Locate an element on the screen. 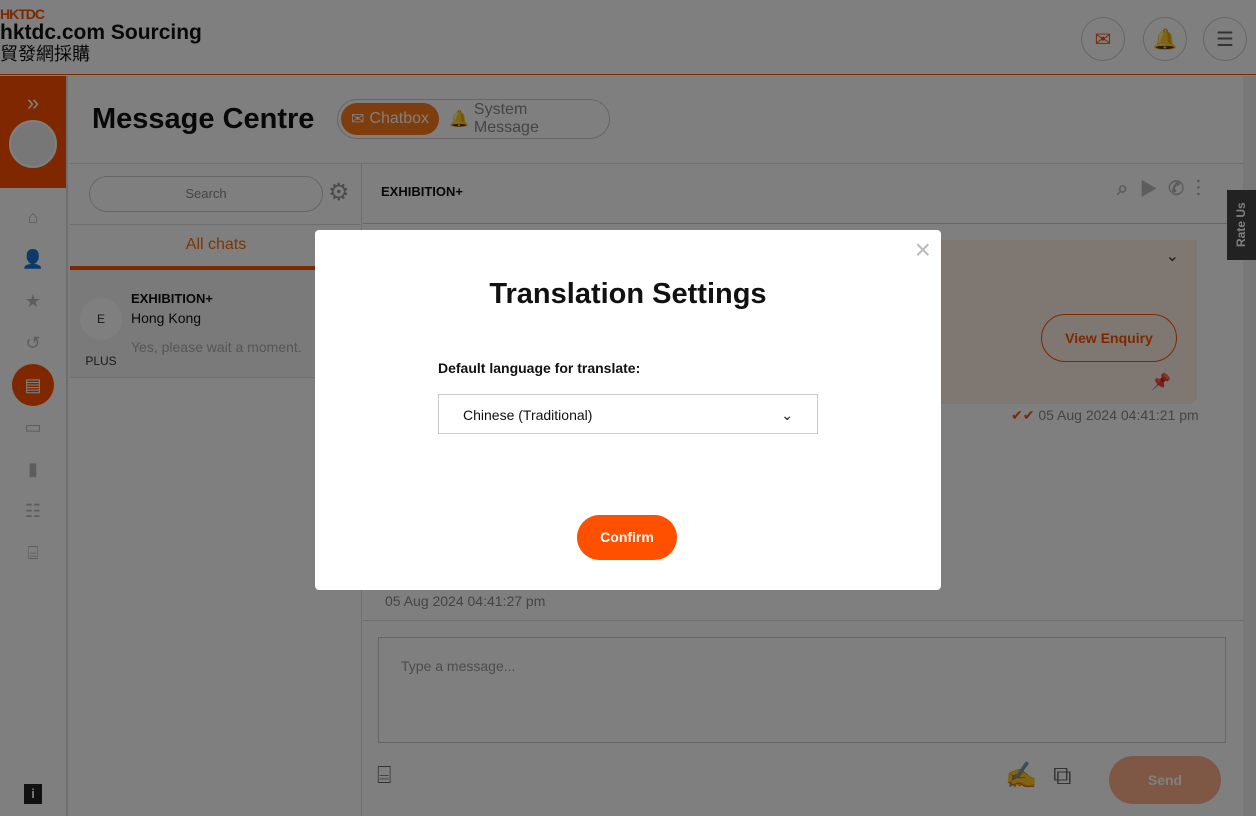  dialog-title: Translation Settings is located at coordinates (628, 294).